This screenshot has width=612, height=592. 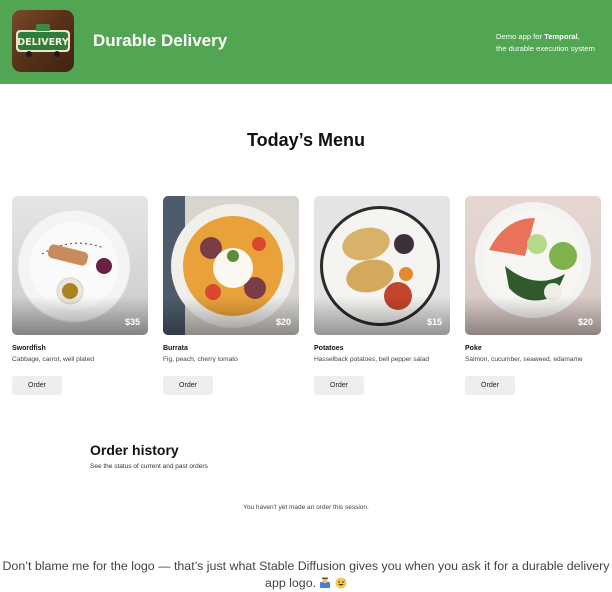 What do you see at coordinates (520, 36) in the screenshot?
I see `tagline-prefix: Demo app for` at bounding box center [520, 36].